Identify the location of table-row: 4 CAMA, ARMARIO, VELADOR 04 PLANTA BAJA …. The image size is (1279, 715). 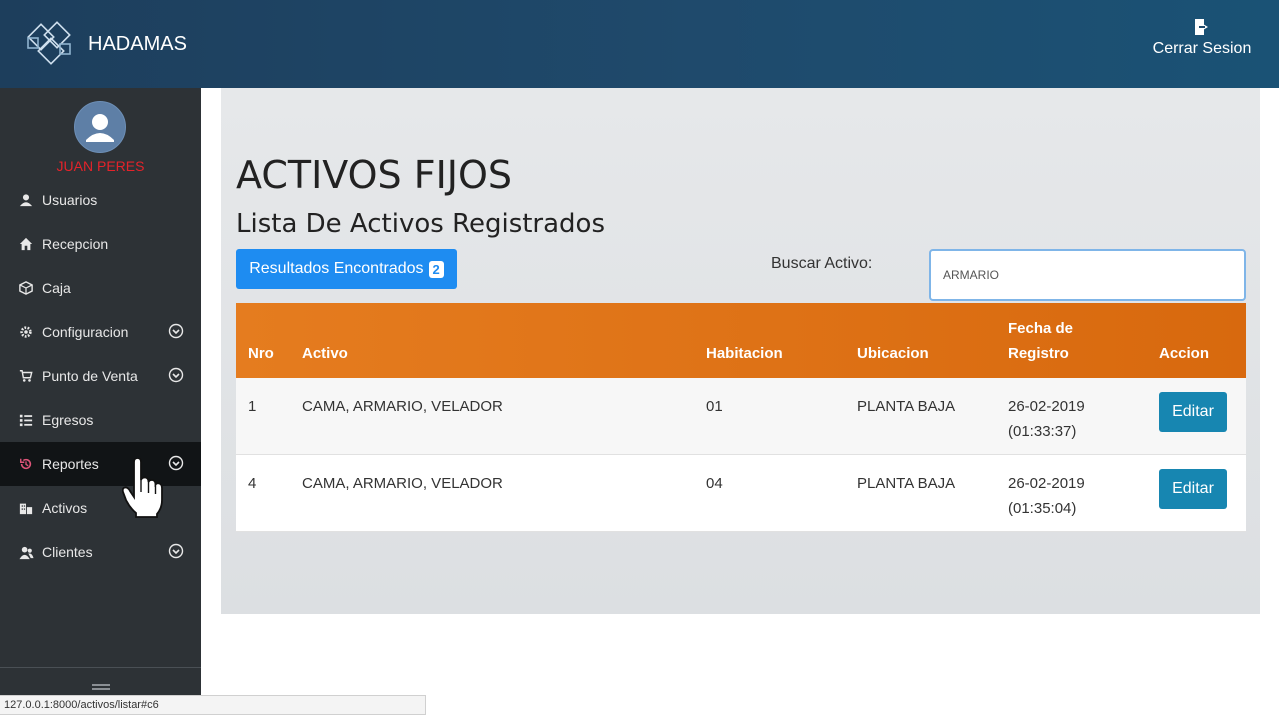
(741, 493).